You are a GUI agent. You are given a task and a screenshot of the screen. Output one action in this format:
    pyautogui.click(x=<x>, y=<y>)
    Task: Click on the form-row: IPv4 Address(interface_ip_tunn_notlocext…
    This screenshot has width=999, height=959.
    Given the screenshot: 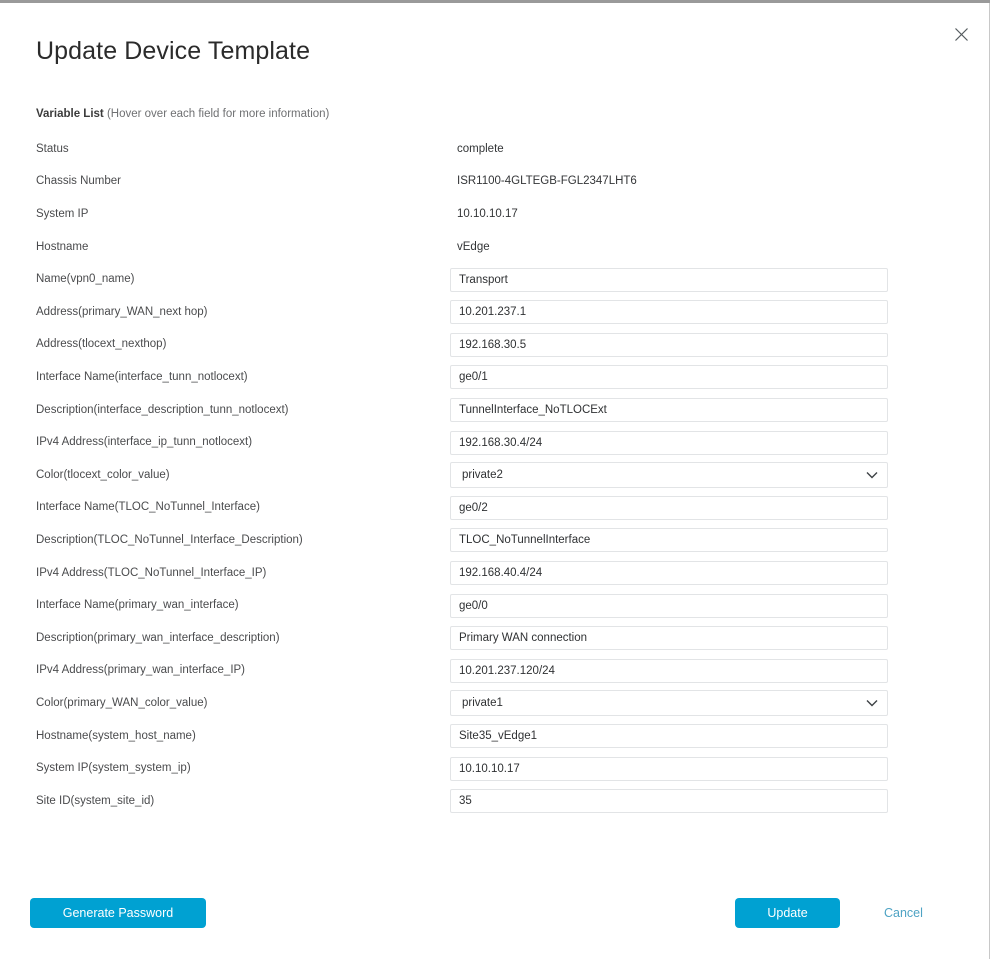 What is the action you would take?
    pyautogui.click(x=494, y=442)
    